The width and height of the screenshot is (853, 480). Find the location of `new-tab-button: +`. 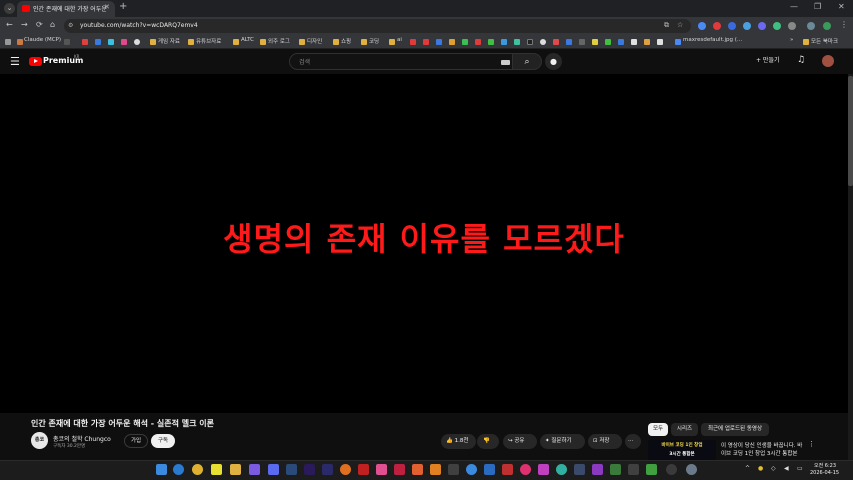

new-tab-button: + is located at coordinates (123, 6).